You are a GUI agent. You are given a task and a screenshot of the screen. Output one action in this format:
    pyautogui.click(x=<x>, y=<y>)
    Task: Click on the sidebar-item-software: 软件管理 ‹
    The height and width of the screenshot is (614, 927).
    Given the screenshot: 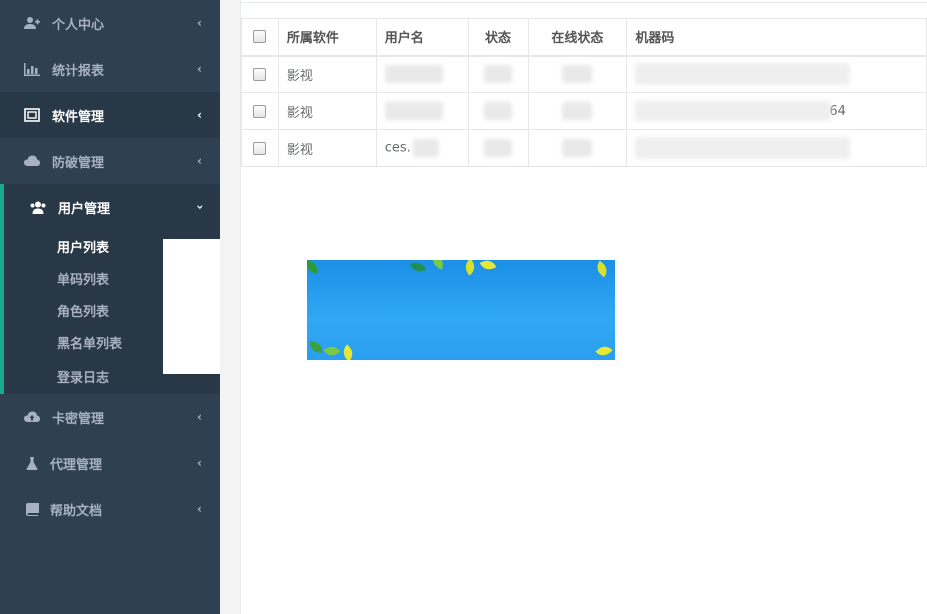 What is the action you would take?
    pyautogui.click(x=110, y=115)
    